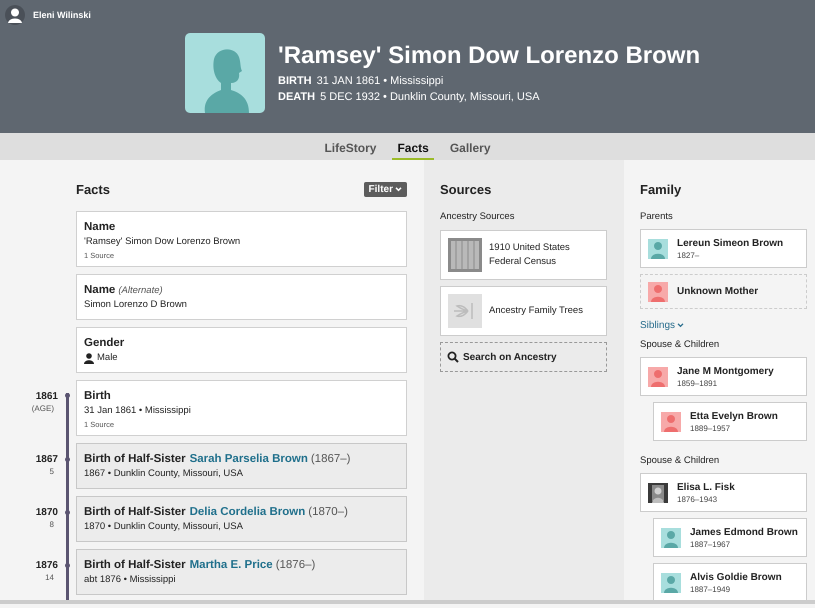 This screenshot has width=815, height=608. Describe the element at coordinates (730, 421) in the screenshot. I see `person-card: Etta Evelyn Brown 1889–1957` at that location.